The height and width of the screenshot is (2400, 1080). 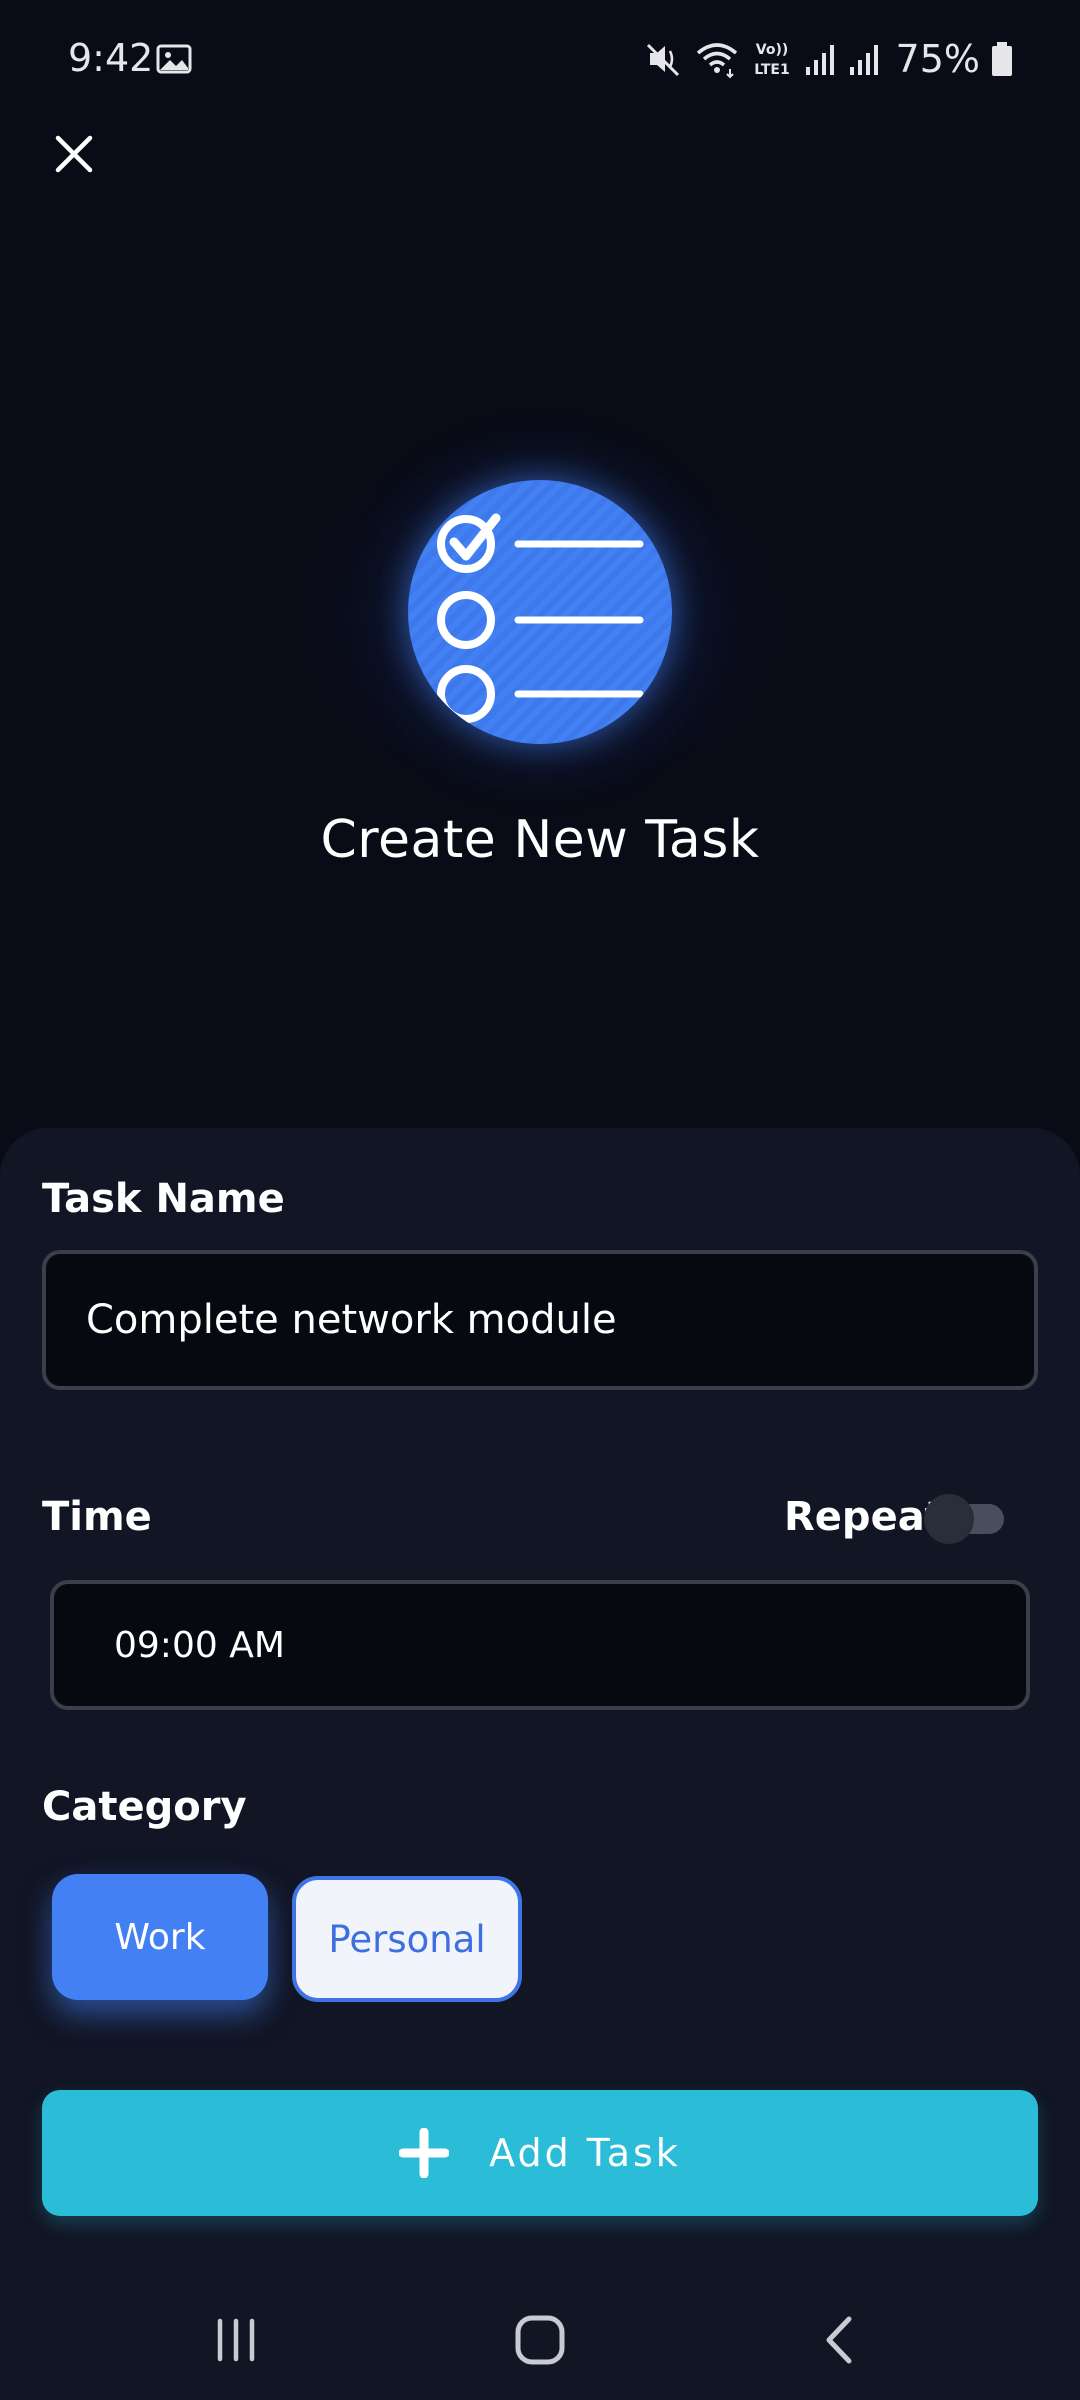 I want to click on battery-percent: 75%, so click(x=937, y=59).